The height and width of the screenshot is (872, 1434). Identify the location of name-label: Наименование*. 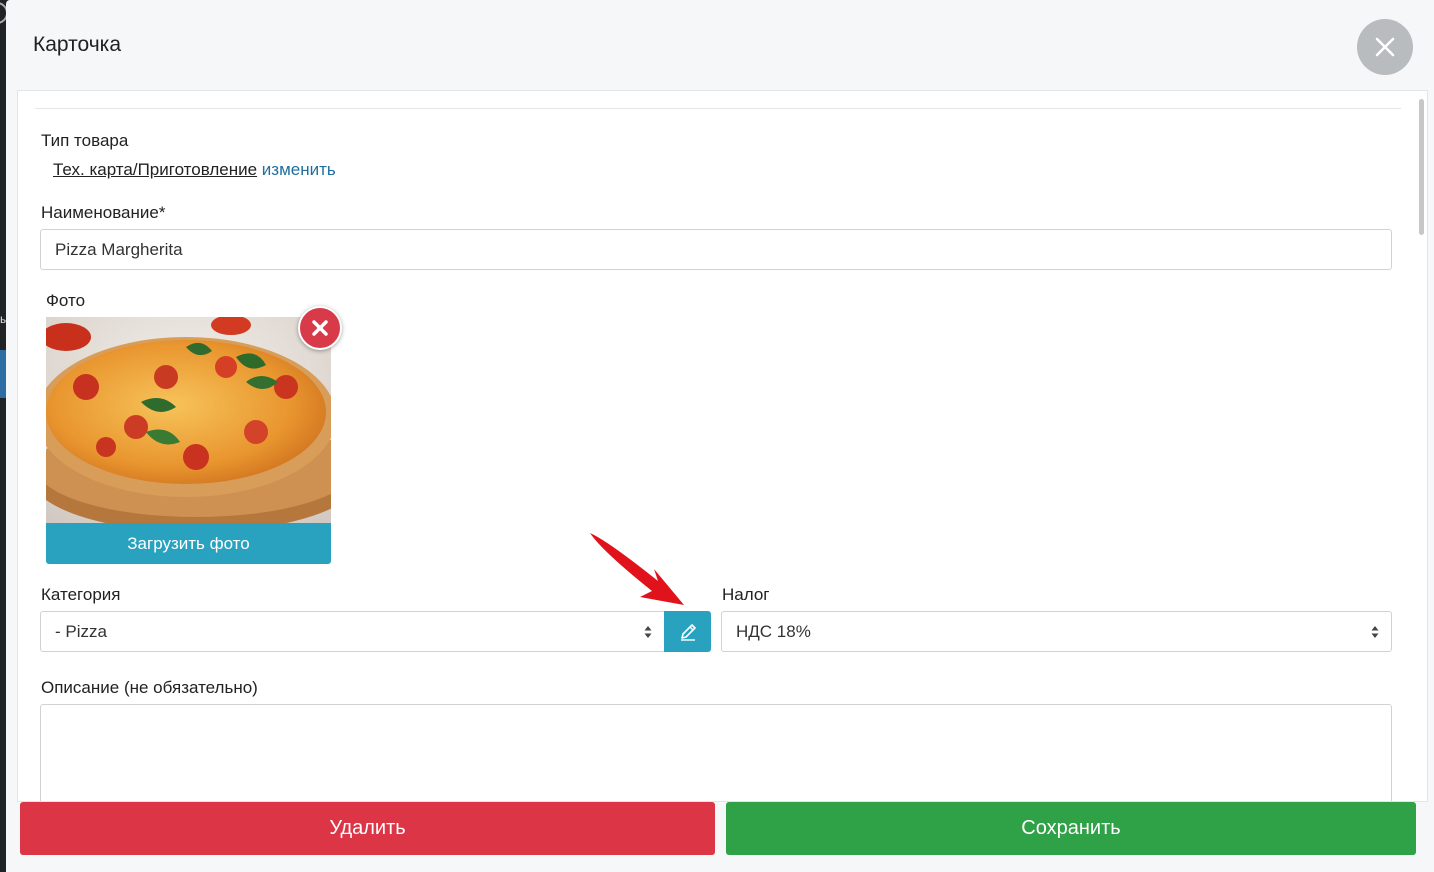
(103, 212).